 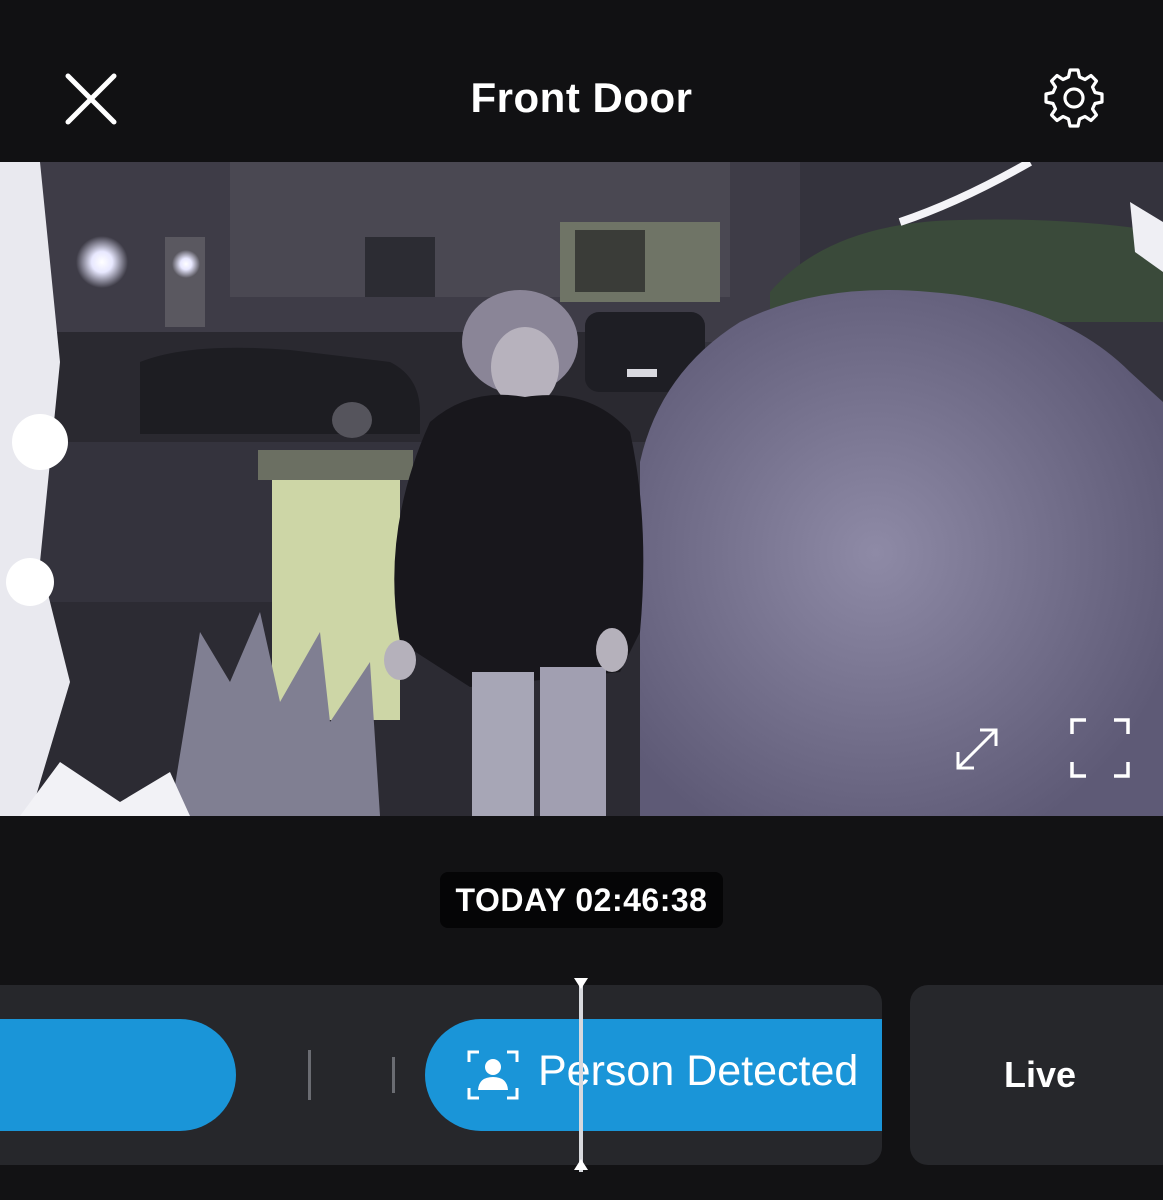 What do you see at coordinates (118, 1075) in the screenshot?
I see `timeline-event-previous` at bounding box center [118, 1075].